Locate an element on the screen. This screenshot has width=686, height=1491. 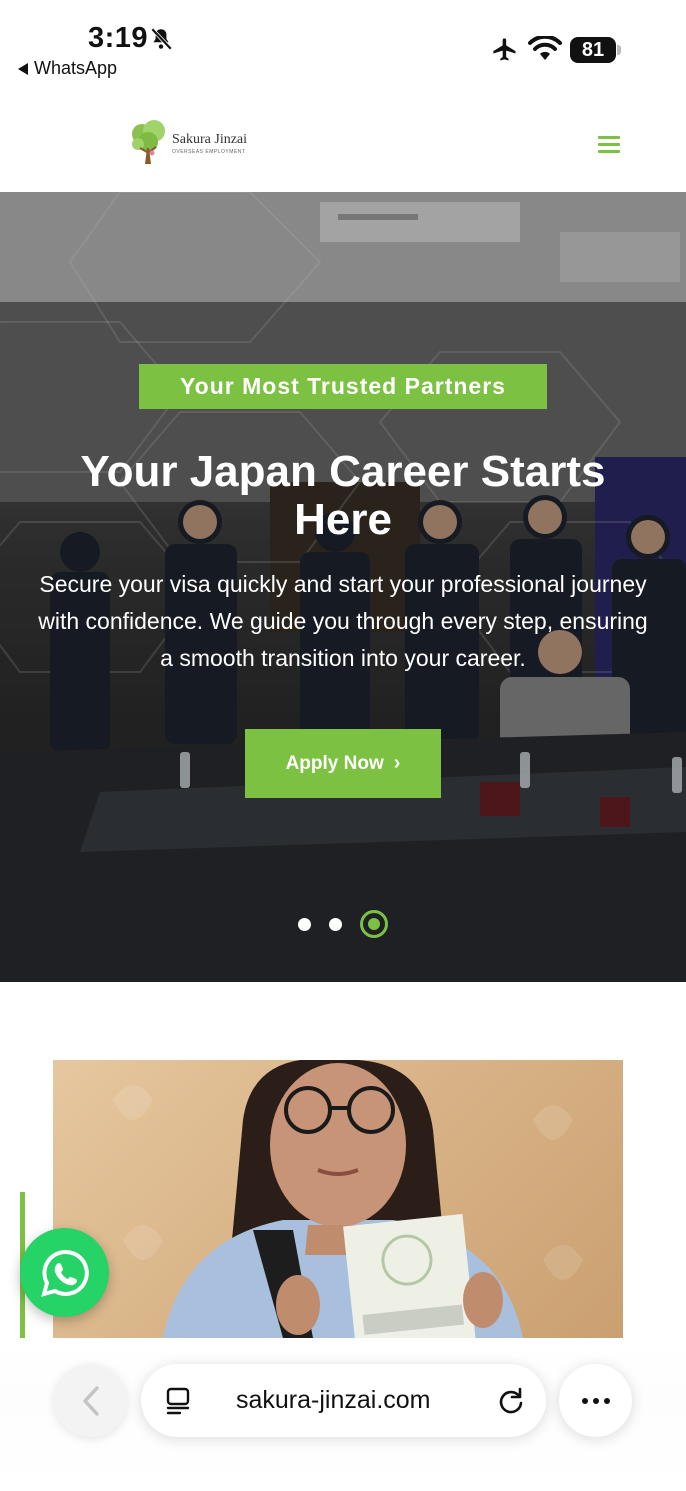
hero-tagline: Your Most Trusted Partners is located at coordinates (343, 386).